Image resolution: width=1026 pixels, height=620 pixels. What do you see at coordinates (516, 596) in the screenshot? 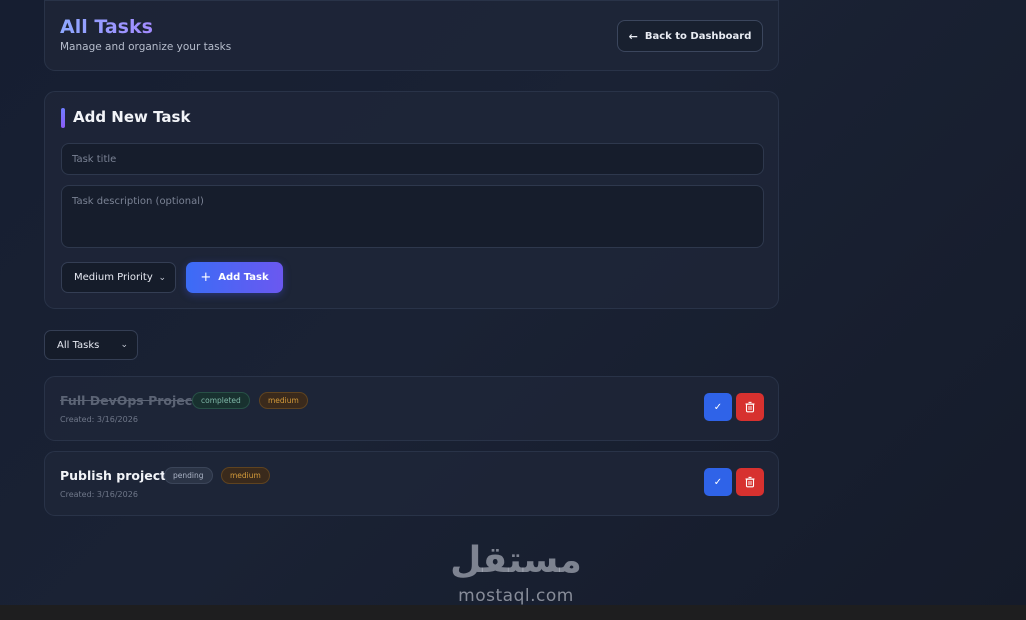
I see `watermark-text: mostaql.com` at bounding box center [516, 596].